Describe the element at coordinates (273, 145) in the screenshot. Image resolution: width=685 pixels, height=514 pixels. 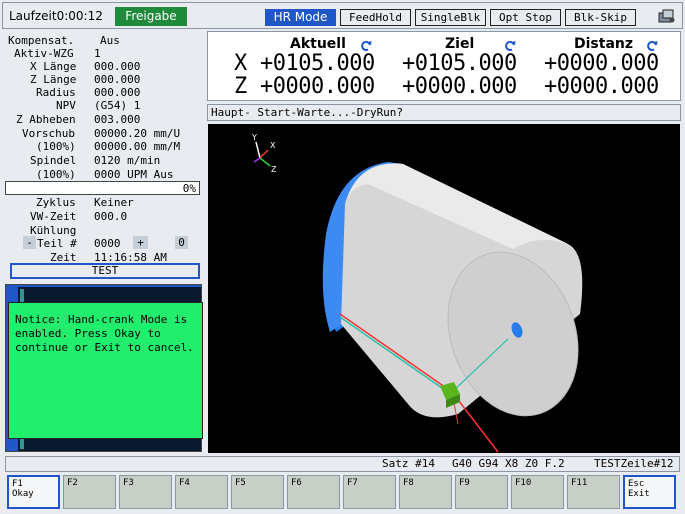
I see `axis-x-label: X` at that location.